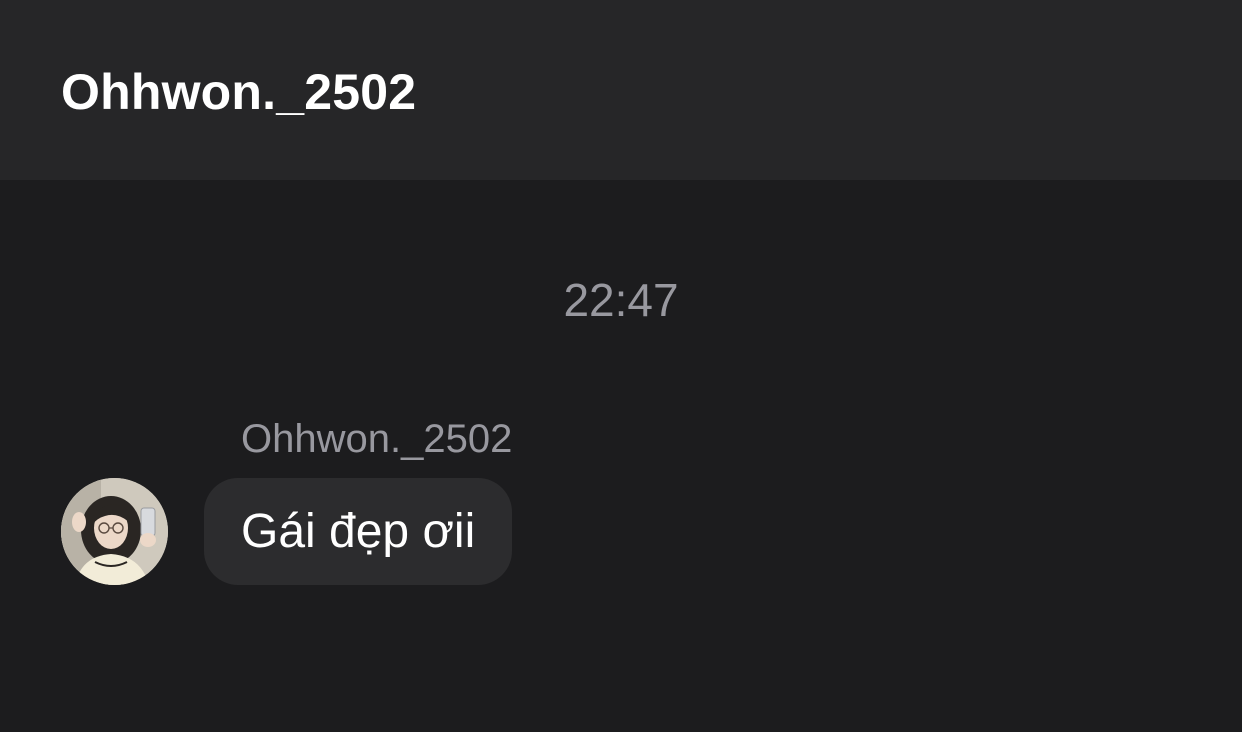  What do you see at coordinates (377, 439) in the screenshot?
I see `message-sender-name: Ohhwon._2502` at bounding box center [377, 439].